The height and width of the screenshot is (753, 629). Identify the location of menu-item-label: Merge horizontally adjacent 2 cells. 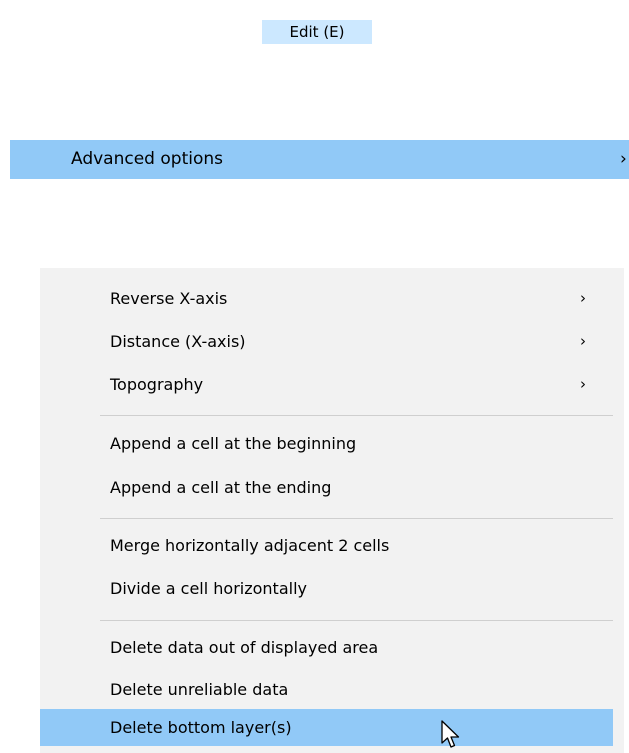
(250, 545).